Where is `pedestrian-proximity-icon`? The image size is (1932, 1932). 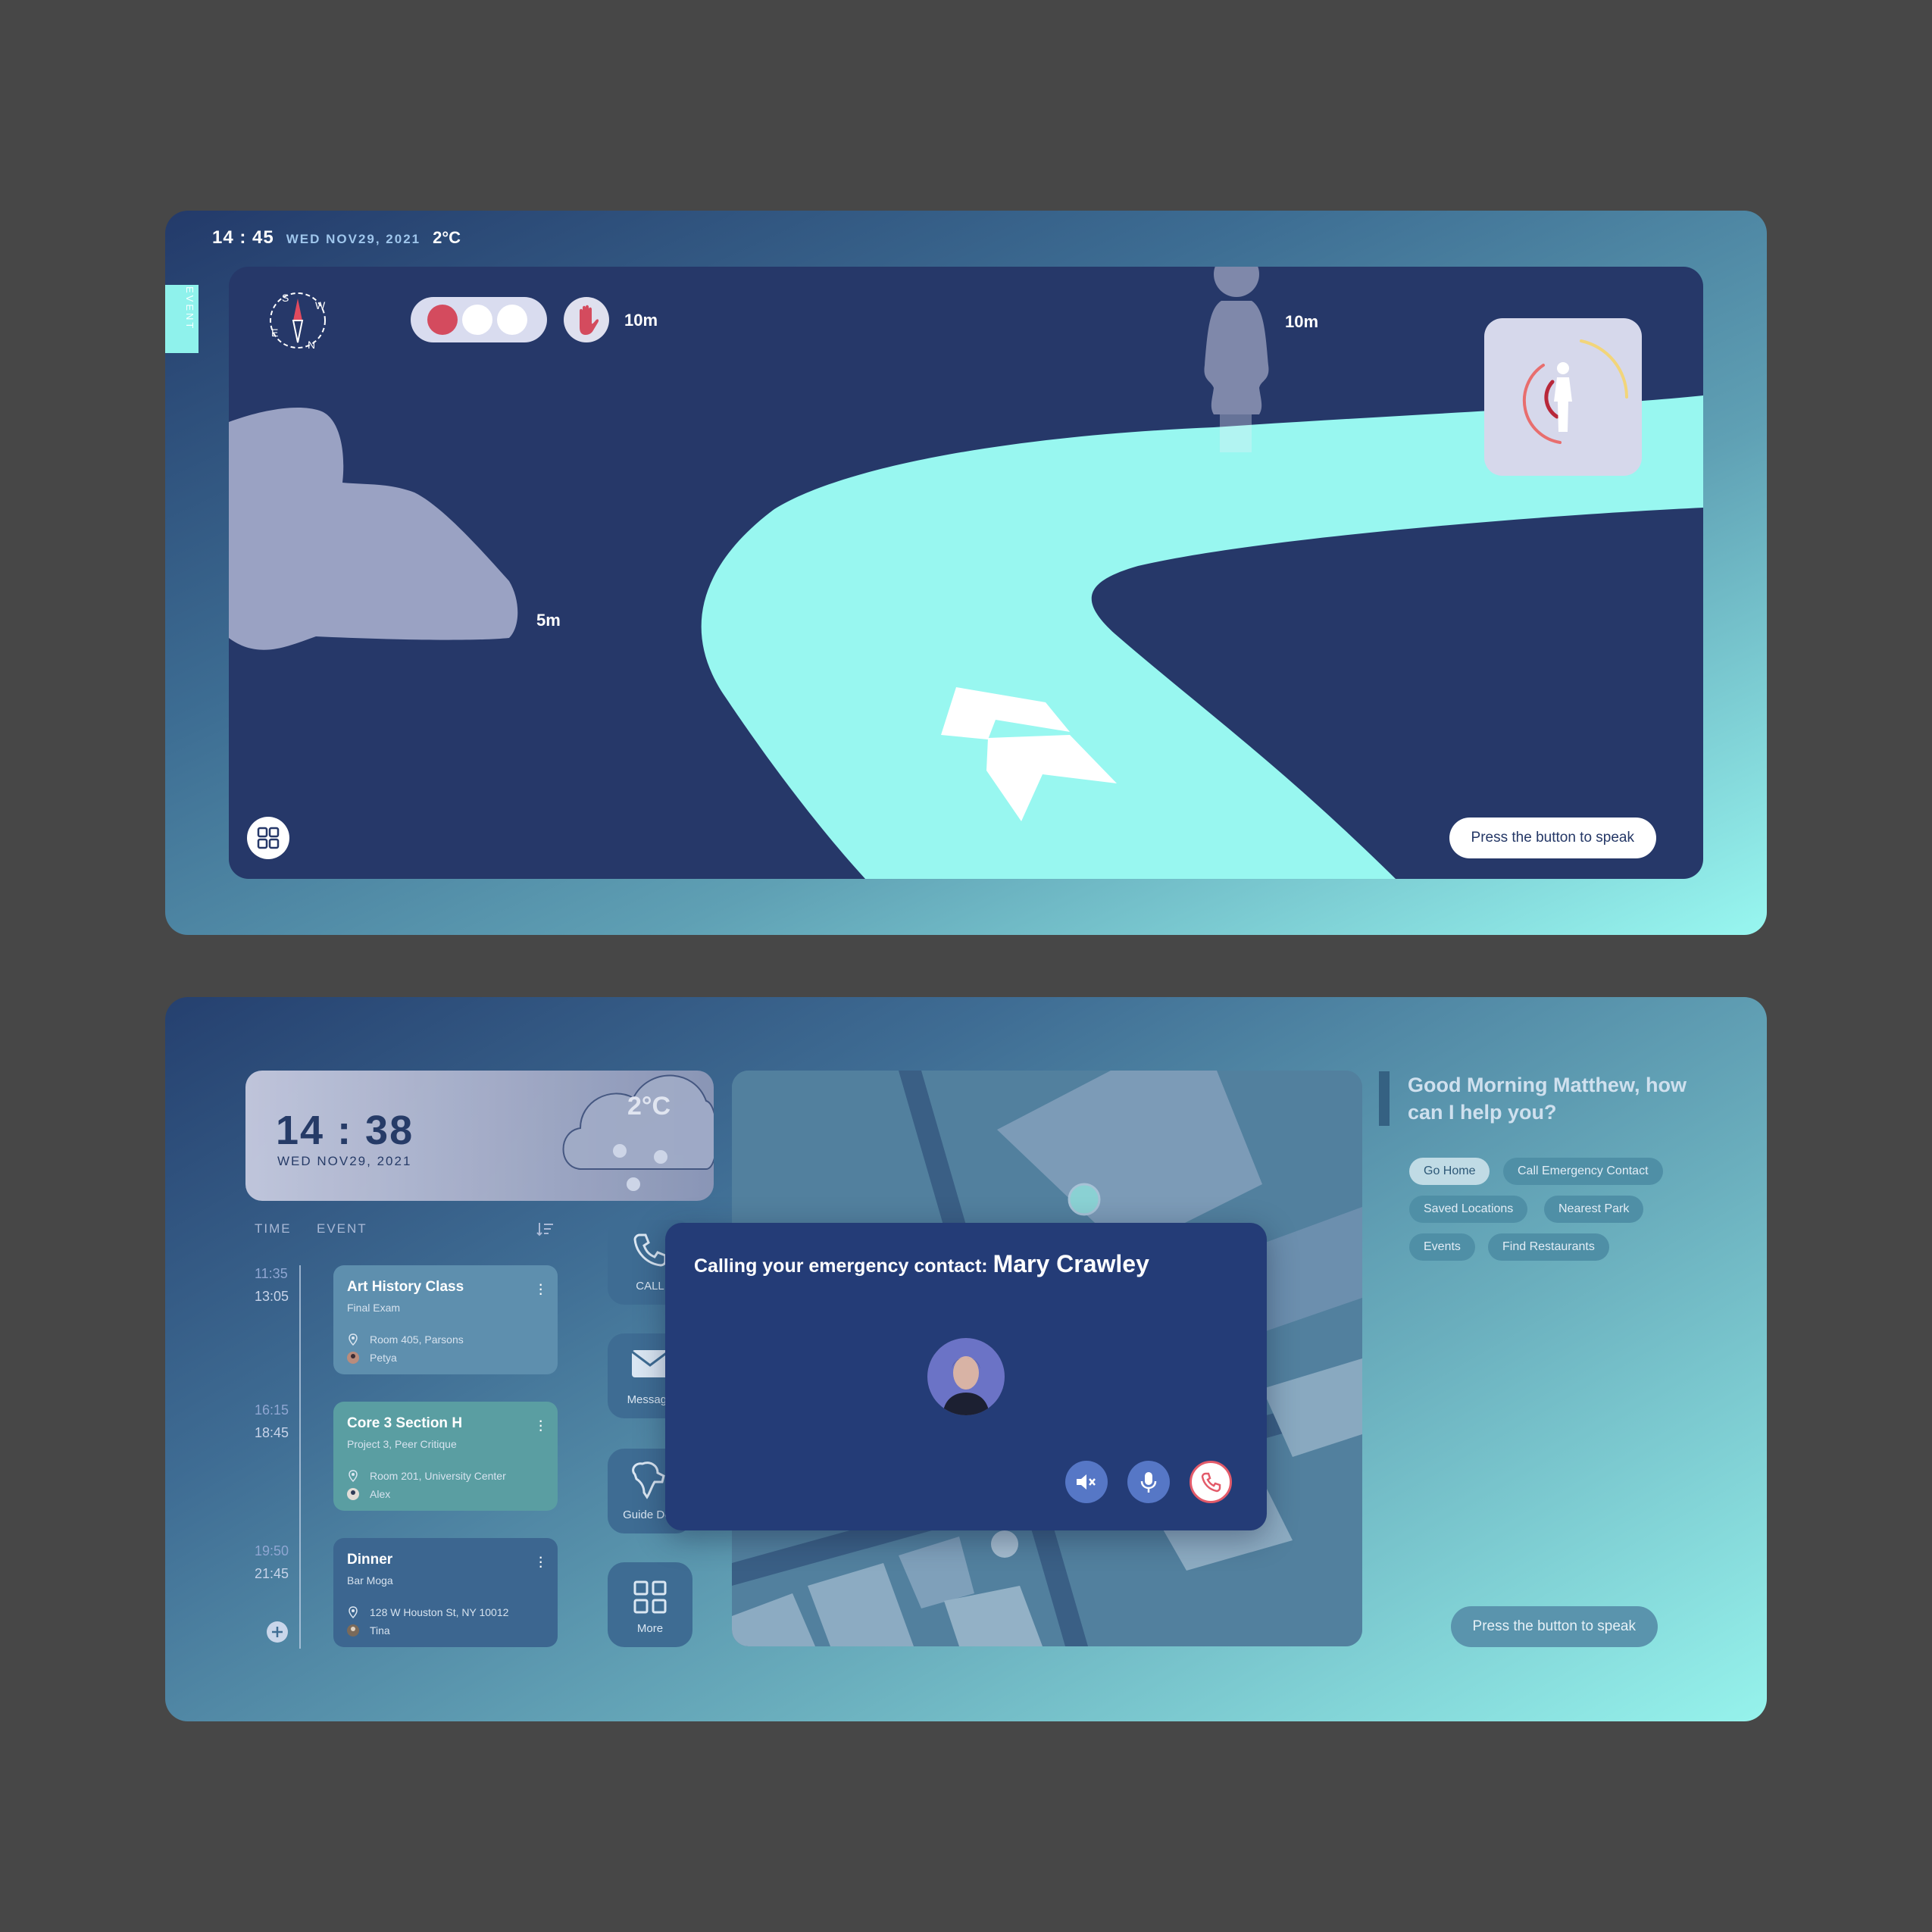
pedestrian-proximity-icon is located at coordinates (1575, 391).